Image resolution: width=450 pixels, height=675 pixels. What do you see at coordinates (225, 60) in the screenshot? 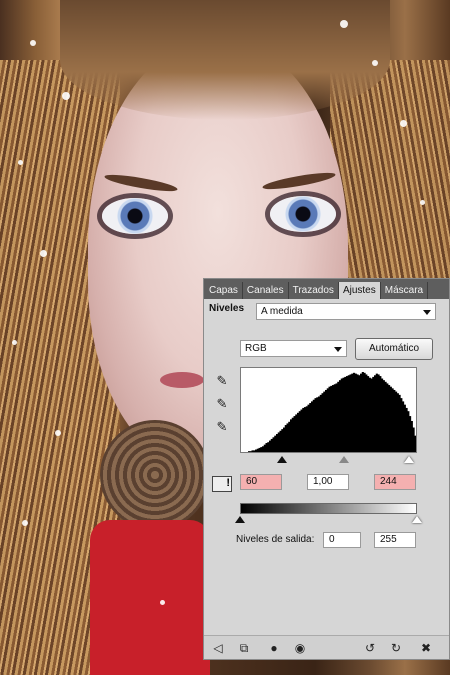
I see `hair-top` at bounding box center [225, 60].